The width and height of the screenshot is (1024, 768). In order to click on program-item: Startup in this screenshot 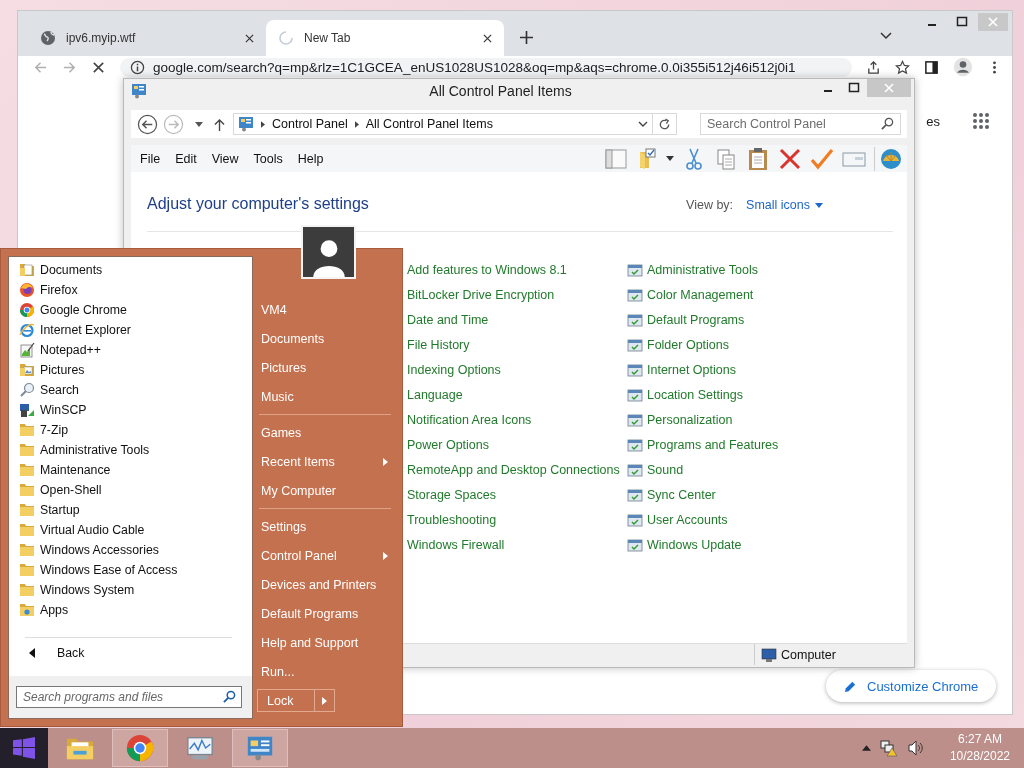, I will do `click(135, 510)`.